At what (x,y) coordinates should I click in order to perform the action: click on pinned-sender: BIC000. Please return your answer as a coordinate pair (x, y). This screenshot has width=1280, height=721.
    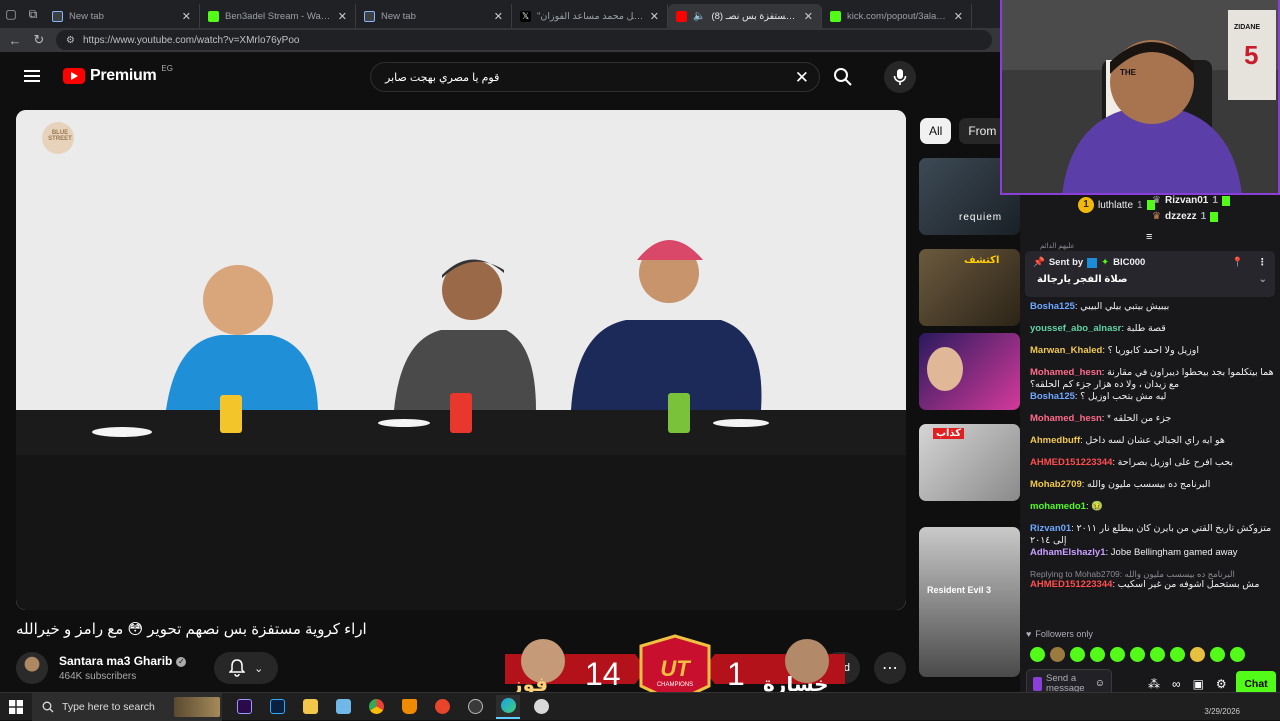
    Looking at the image, I should click on (1129, 262).